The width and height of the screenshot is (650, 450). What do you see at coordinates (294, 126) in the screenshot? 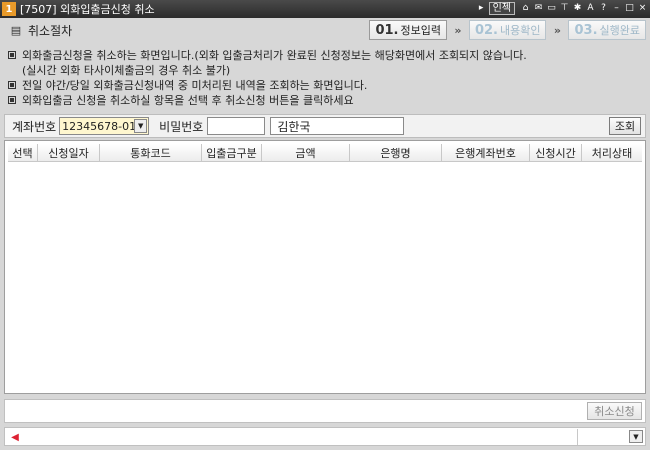
I see `account-holder-name: 김한국` at bounding box center [294, 126].